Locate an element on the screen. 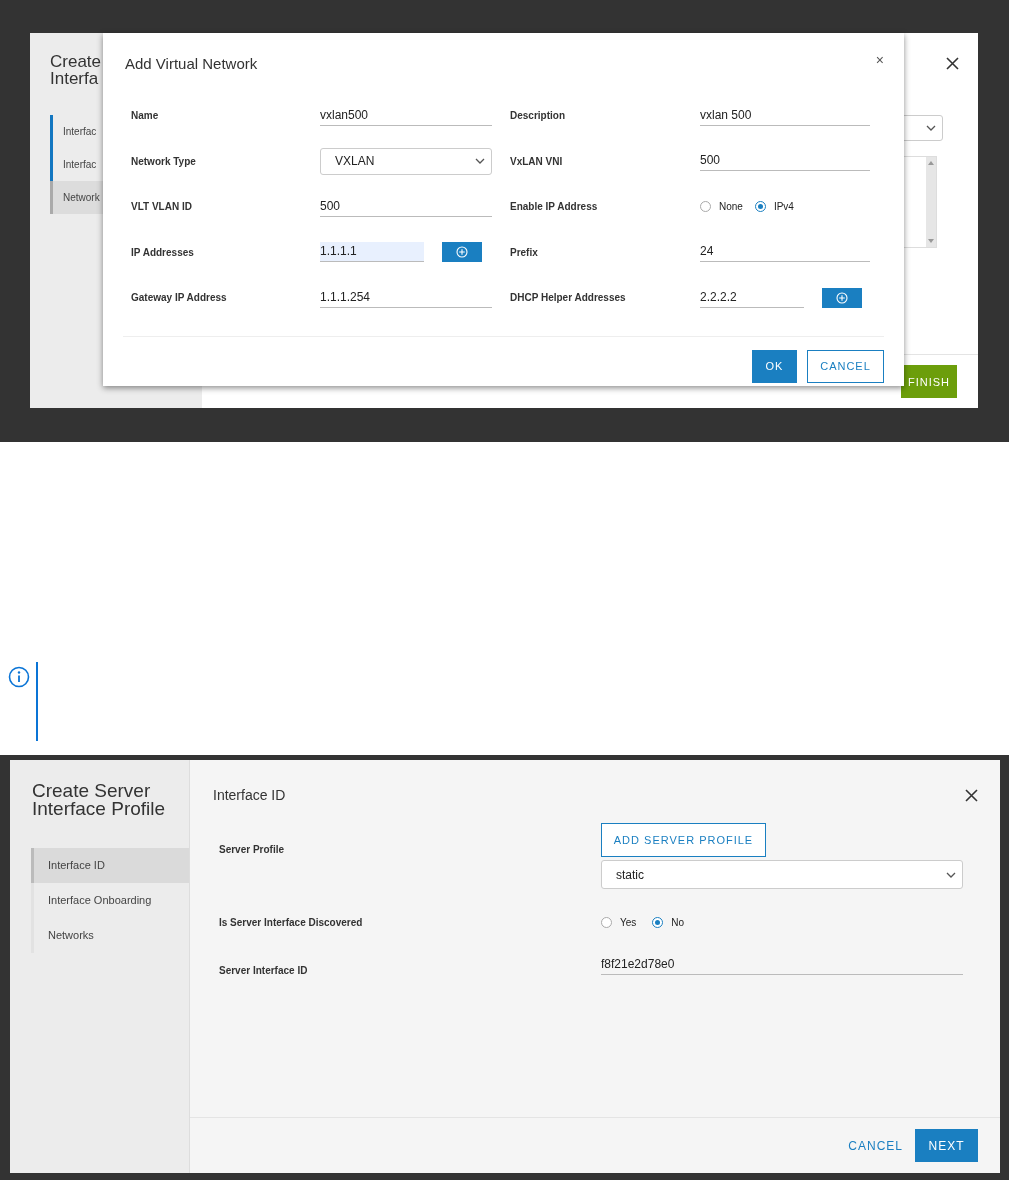 This screenshot has width=1009, height=1180. field-label: Server Interface ID is located at coordinates (264, 970).